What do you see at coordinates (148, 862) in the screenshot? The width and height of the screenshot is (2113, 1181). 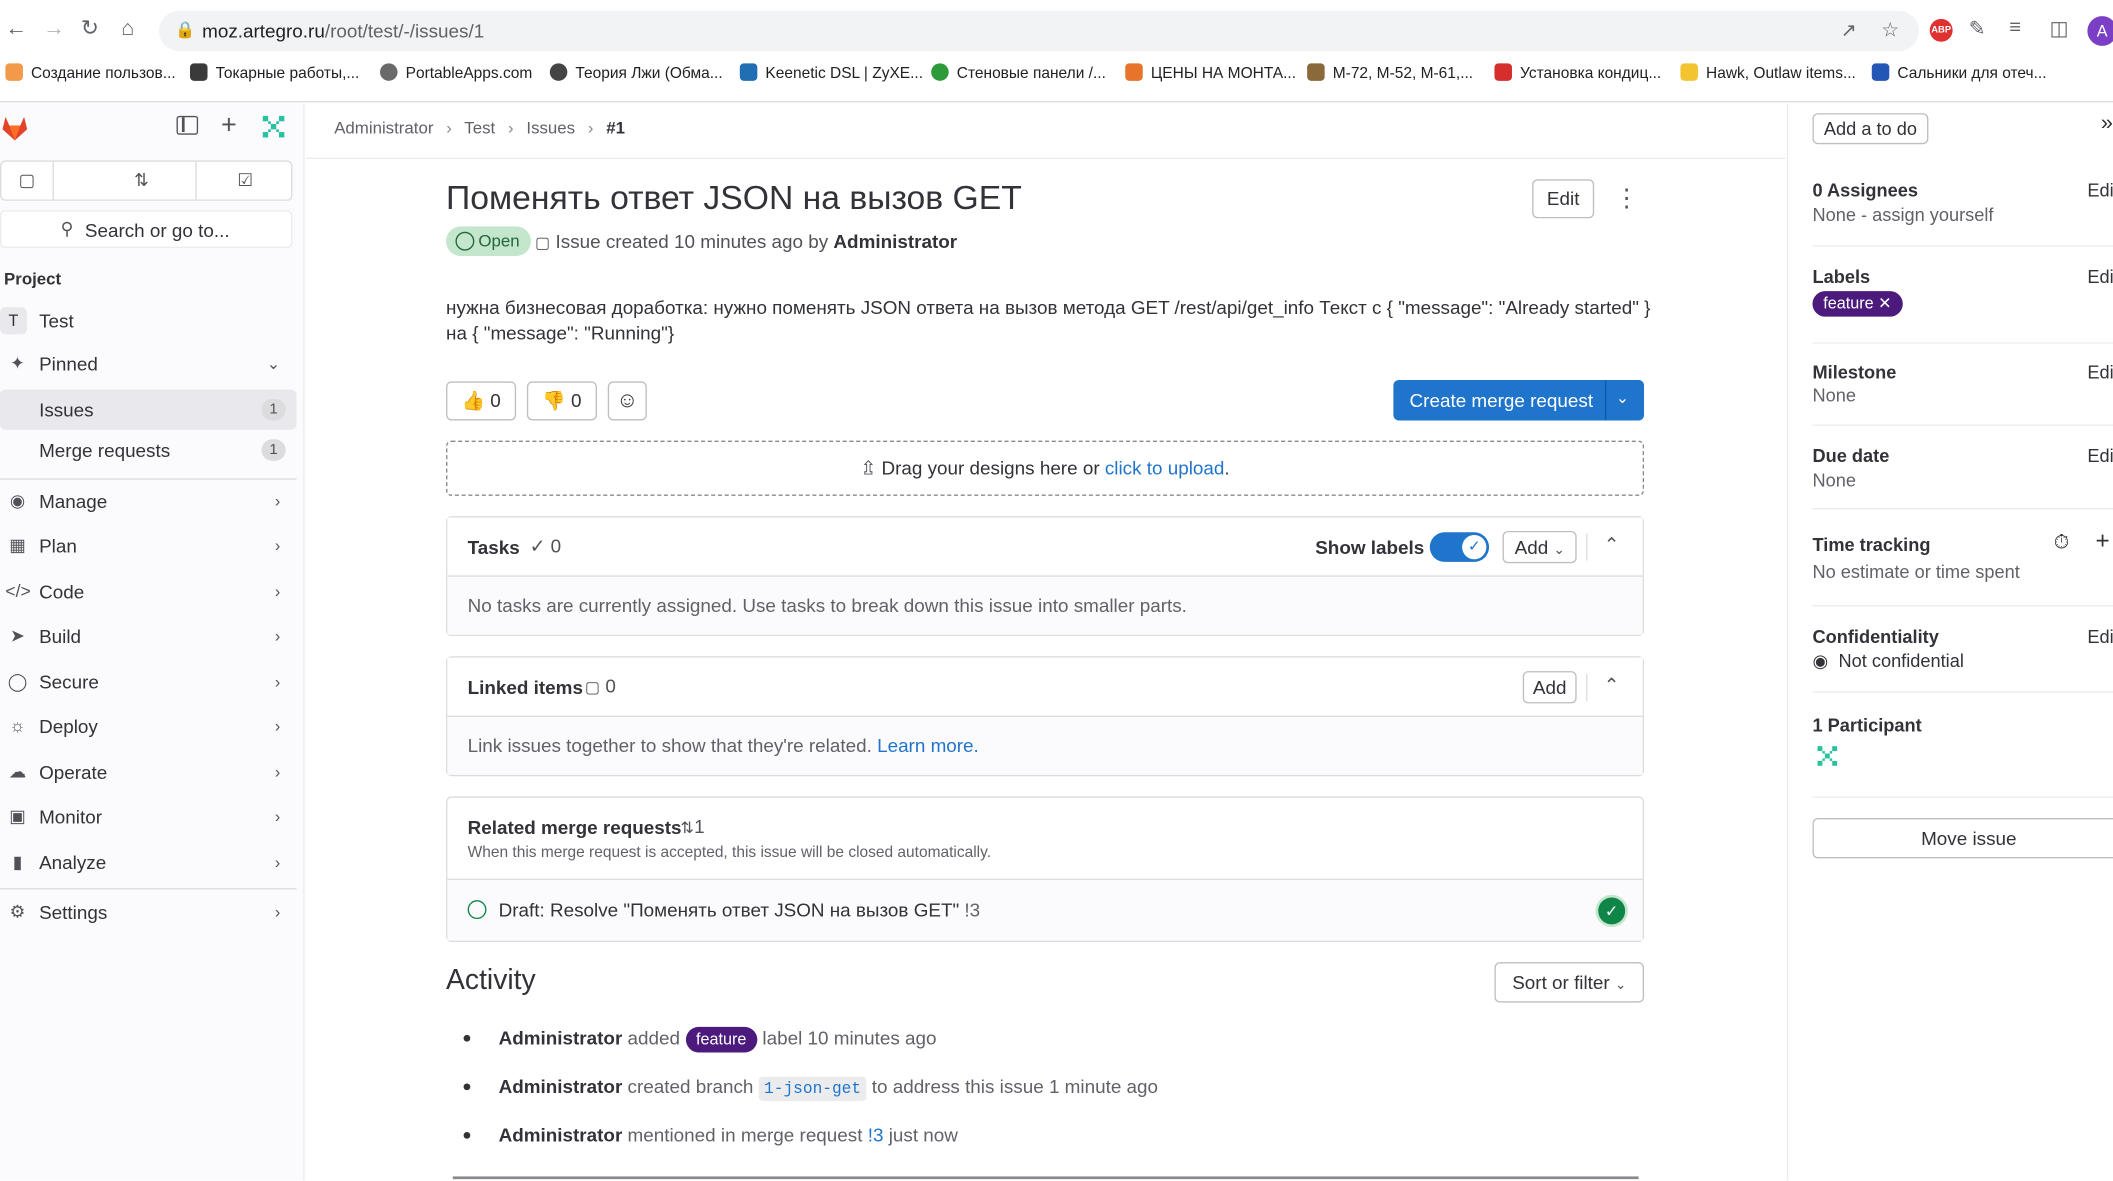 I see `sidebar-item-analyze: ▮ Analyze ›` at bounding box center [148, 862].